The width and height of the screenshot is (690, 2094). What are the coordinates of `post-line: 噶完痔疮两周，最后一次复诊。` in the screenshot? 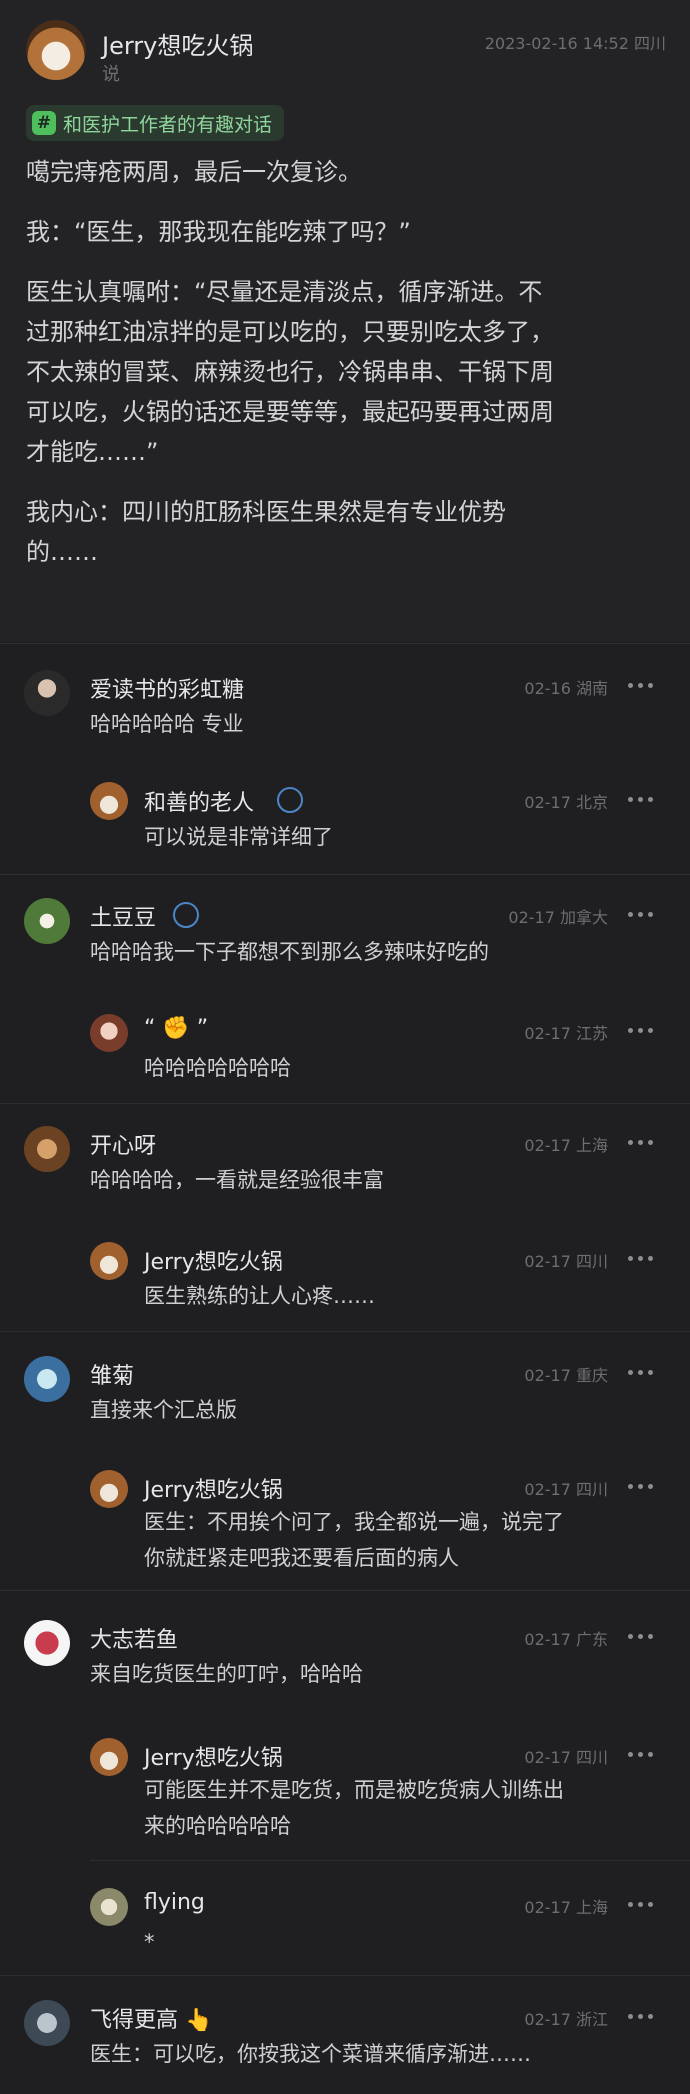 It's located at (194, 172).